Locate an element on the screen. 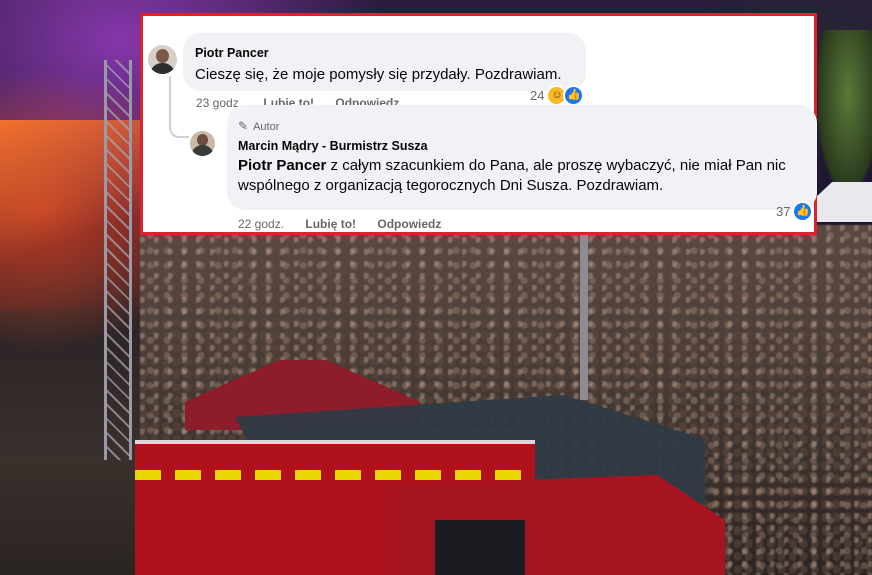 The height and width of the screenshot is (575, 872). reaction-summary: 37 👍 is located at coordinates (795, 211).